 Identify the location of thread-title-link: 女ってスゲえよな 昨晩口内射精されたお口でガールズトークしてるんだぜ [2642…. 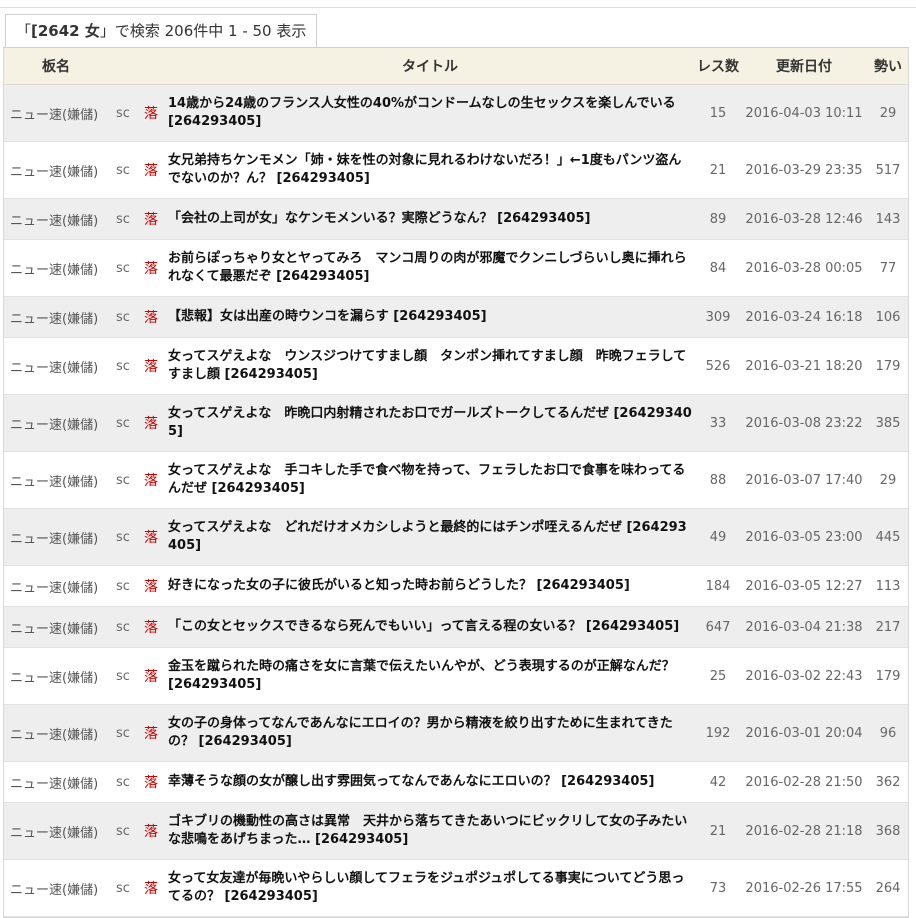
(430, 423).